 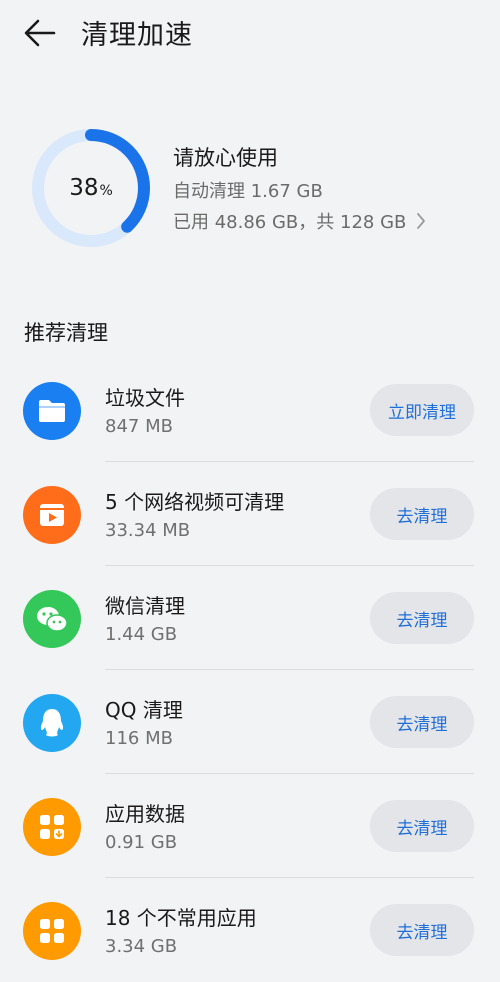 What do you see at coordinates (250, 826) in the screenshot?
I see `list-item-app-data: 应用数据 0.91 GB 去清理` at bounding box center [250, 826].